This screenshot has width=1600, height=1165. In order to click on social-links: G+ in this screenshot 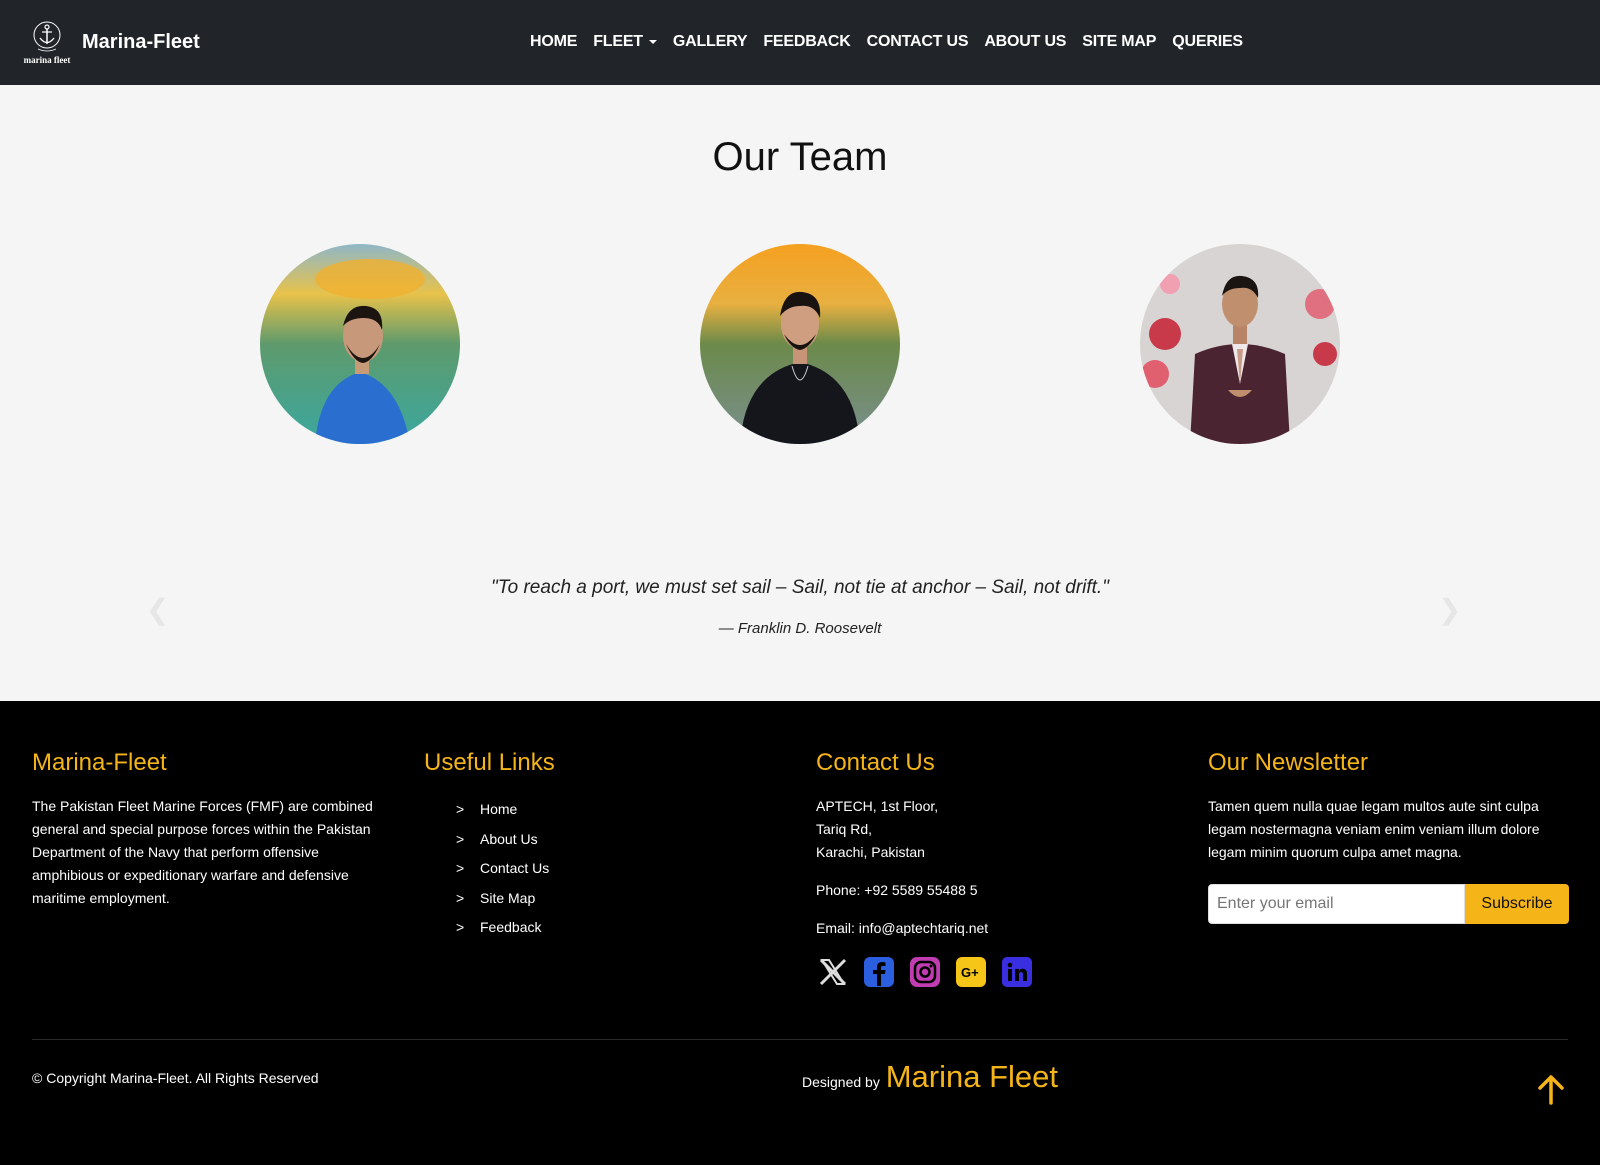, I will do `click(966, 972)`.